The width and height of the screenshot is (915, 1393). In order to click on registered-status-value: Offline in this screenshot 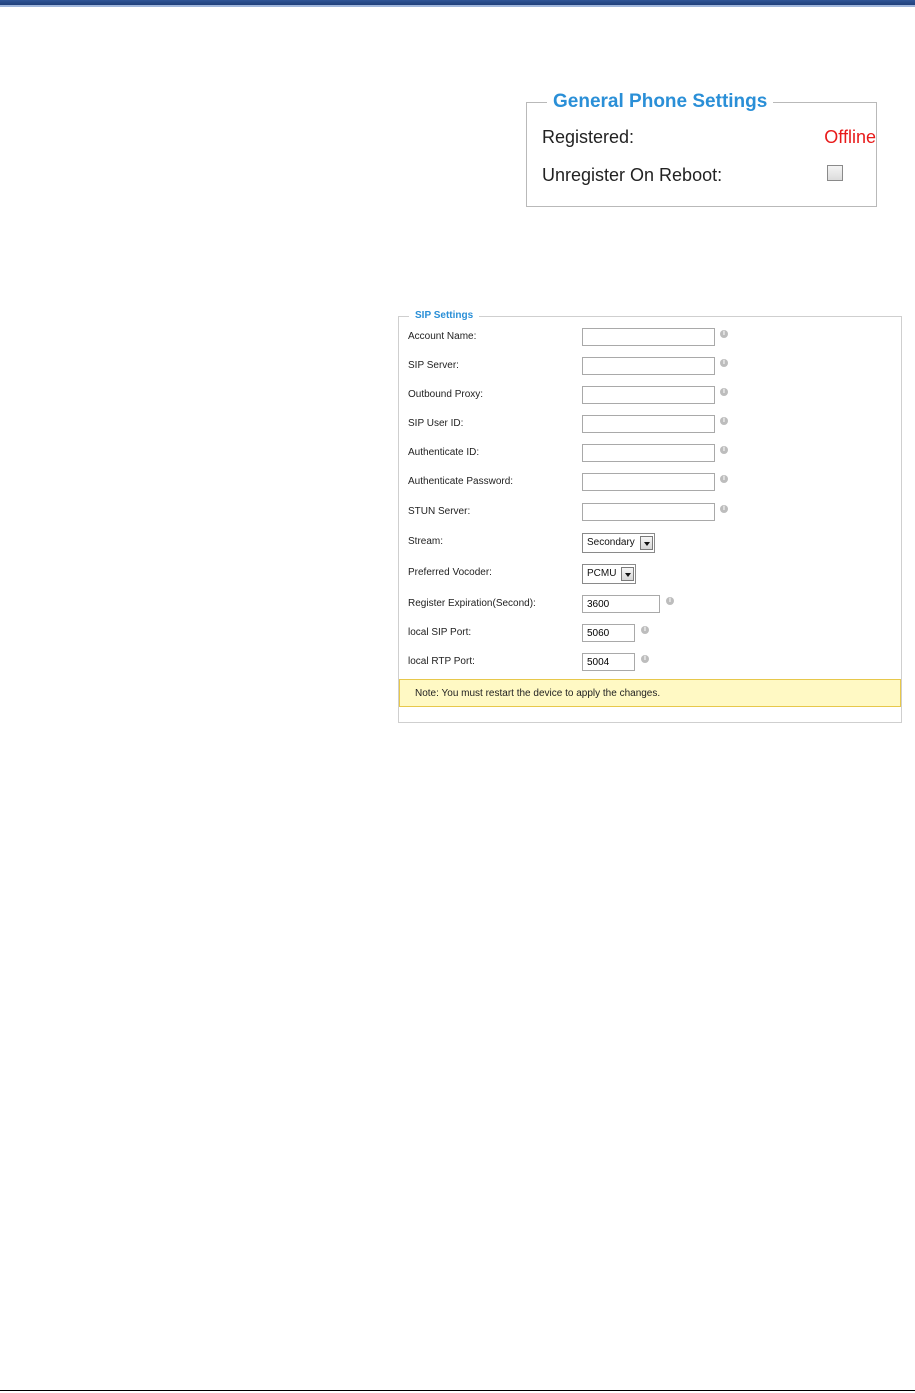, I will do `click(850, 137)`.